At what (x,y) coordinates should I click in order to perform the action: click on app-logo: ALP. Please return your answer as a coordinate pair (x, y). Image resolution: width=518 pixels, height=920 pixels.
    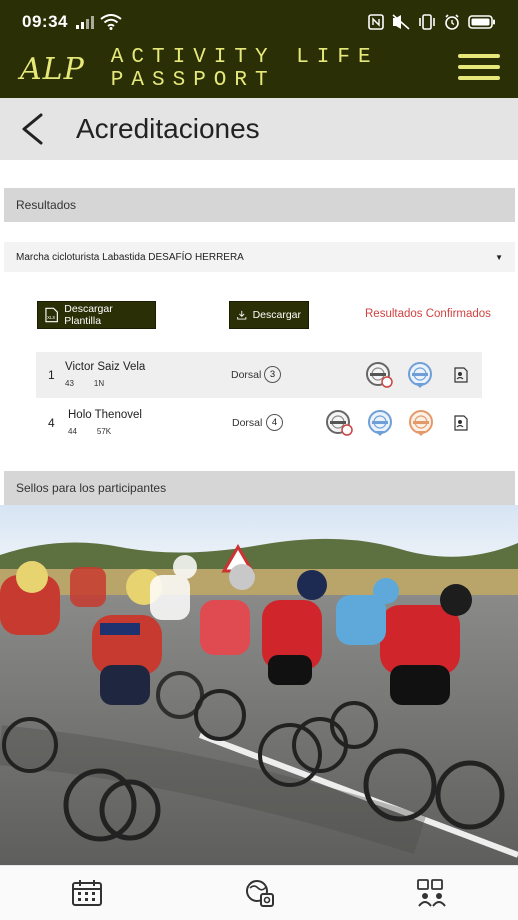
    Looking at the image, I should click on (52, 69).